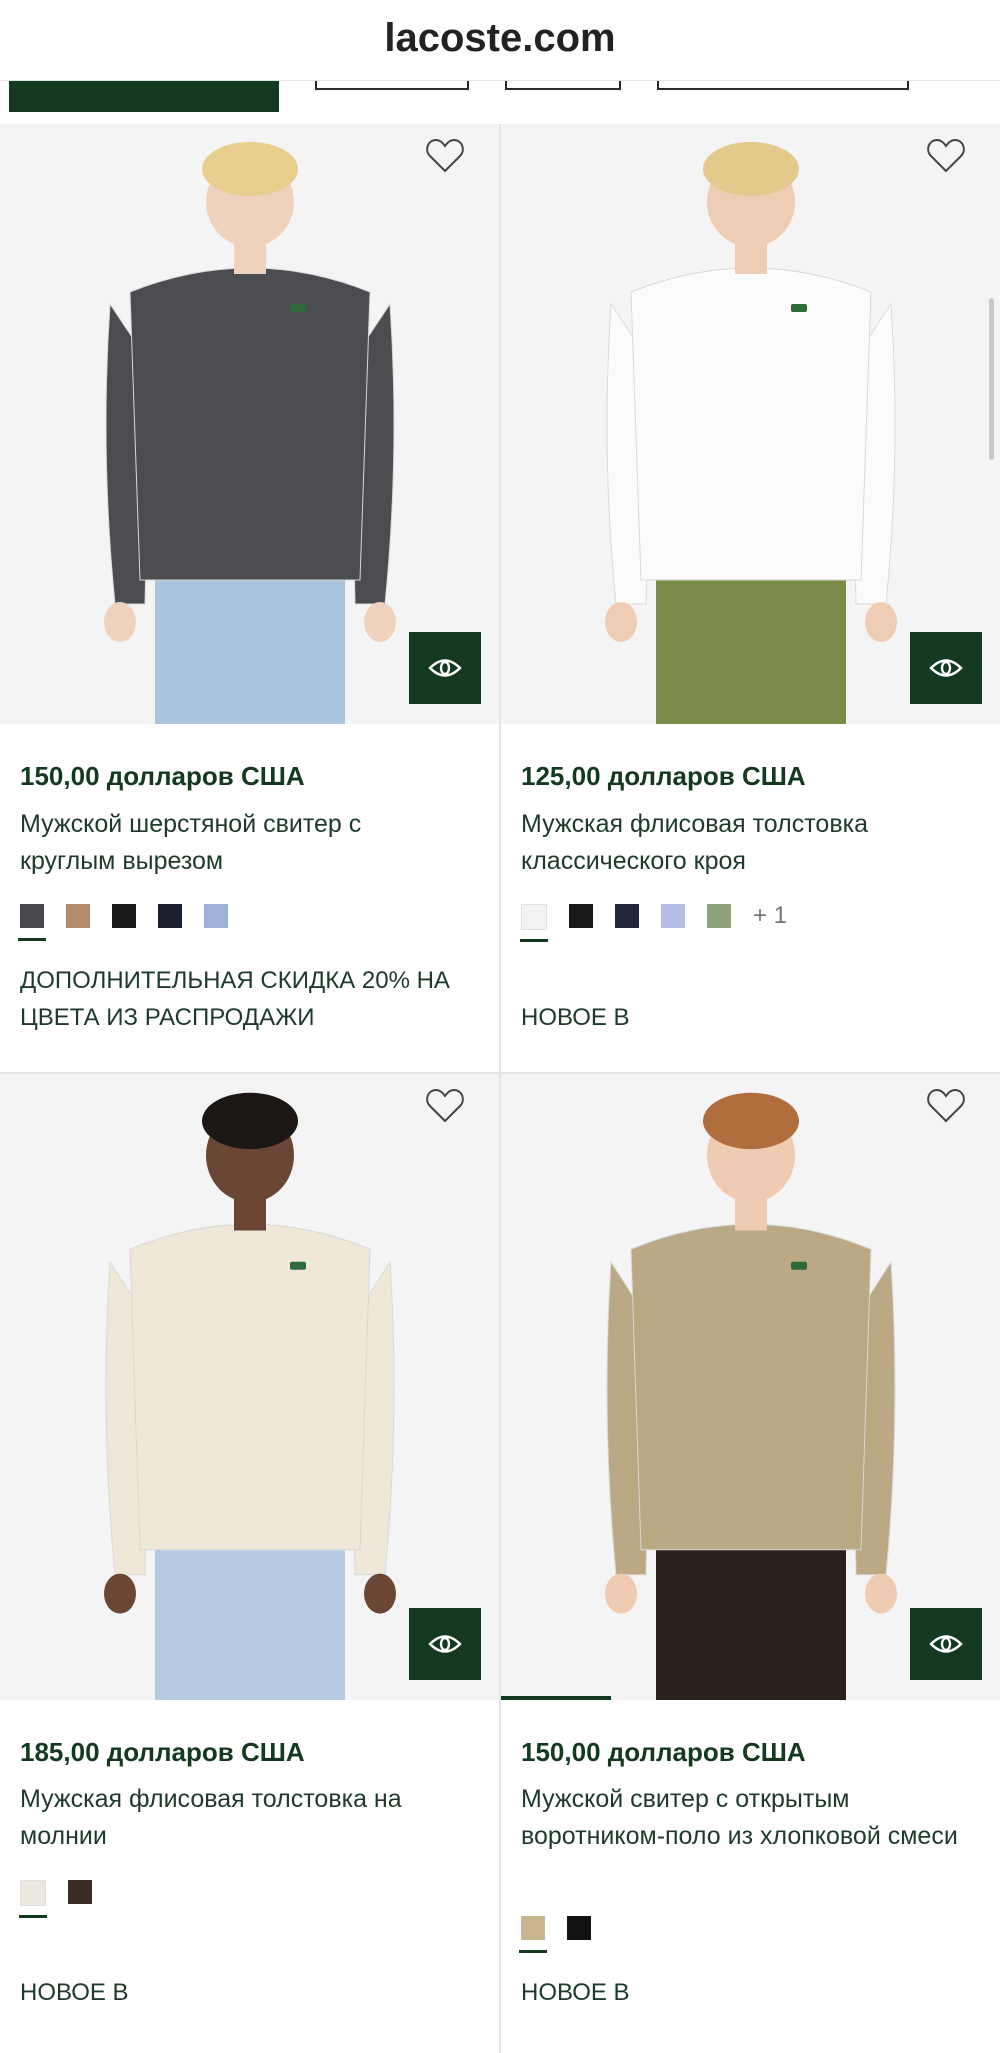 The width and height of the screenshot is (1000, 2053). What do you see at coordinates (991, 379) in the screenshot?
I see `scrollbar-thumb` at bounding box center [991, 379].